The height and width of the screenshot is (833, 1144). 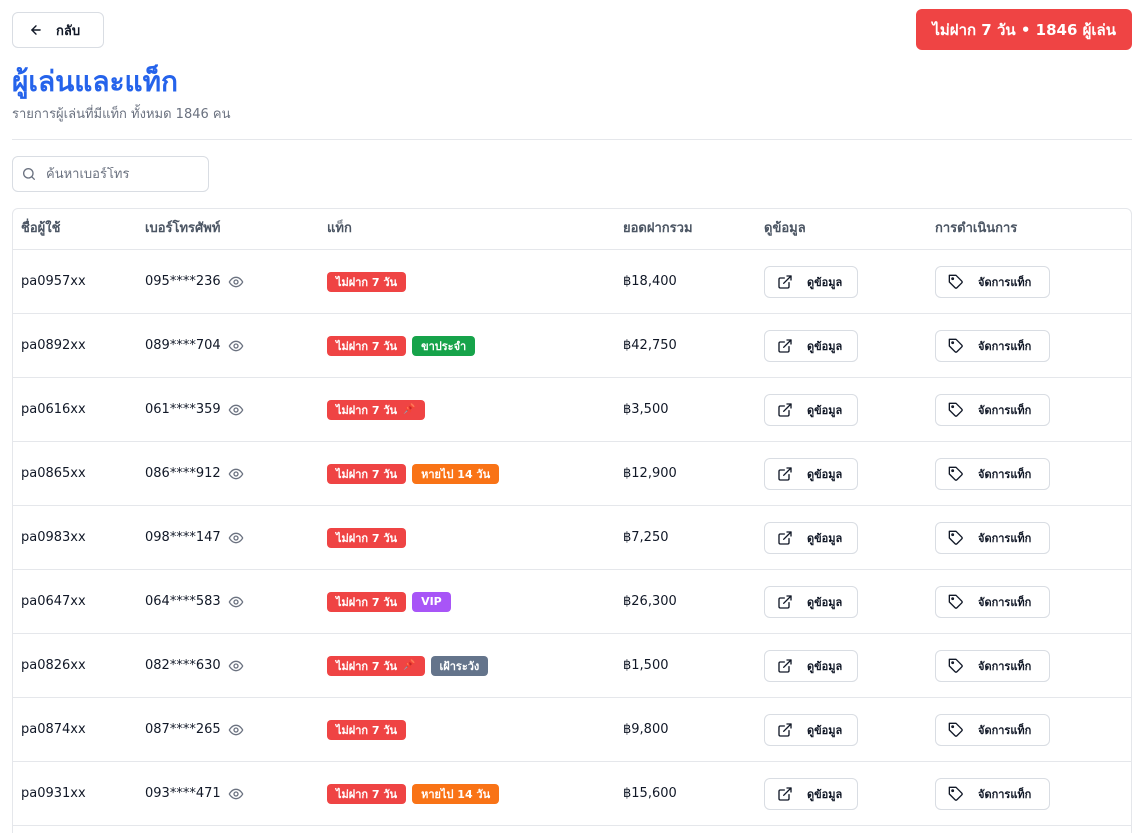 I want to click on username-cell: pa0826xx, so click(x=53, y=665).